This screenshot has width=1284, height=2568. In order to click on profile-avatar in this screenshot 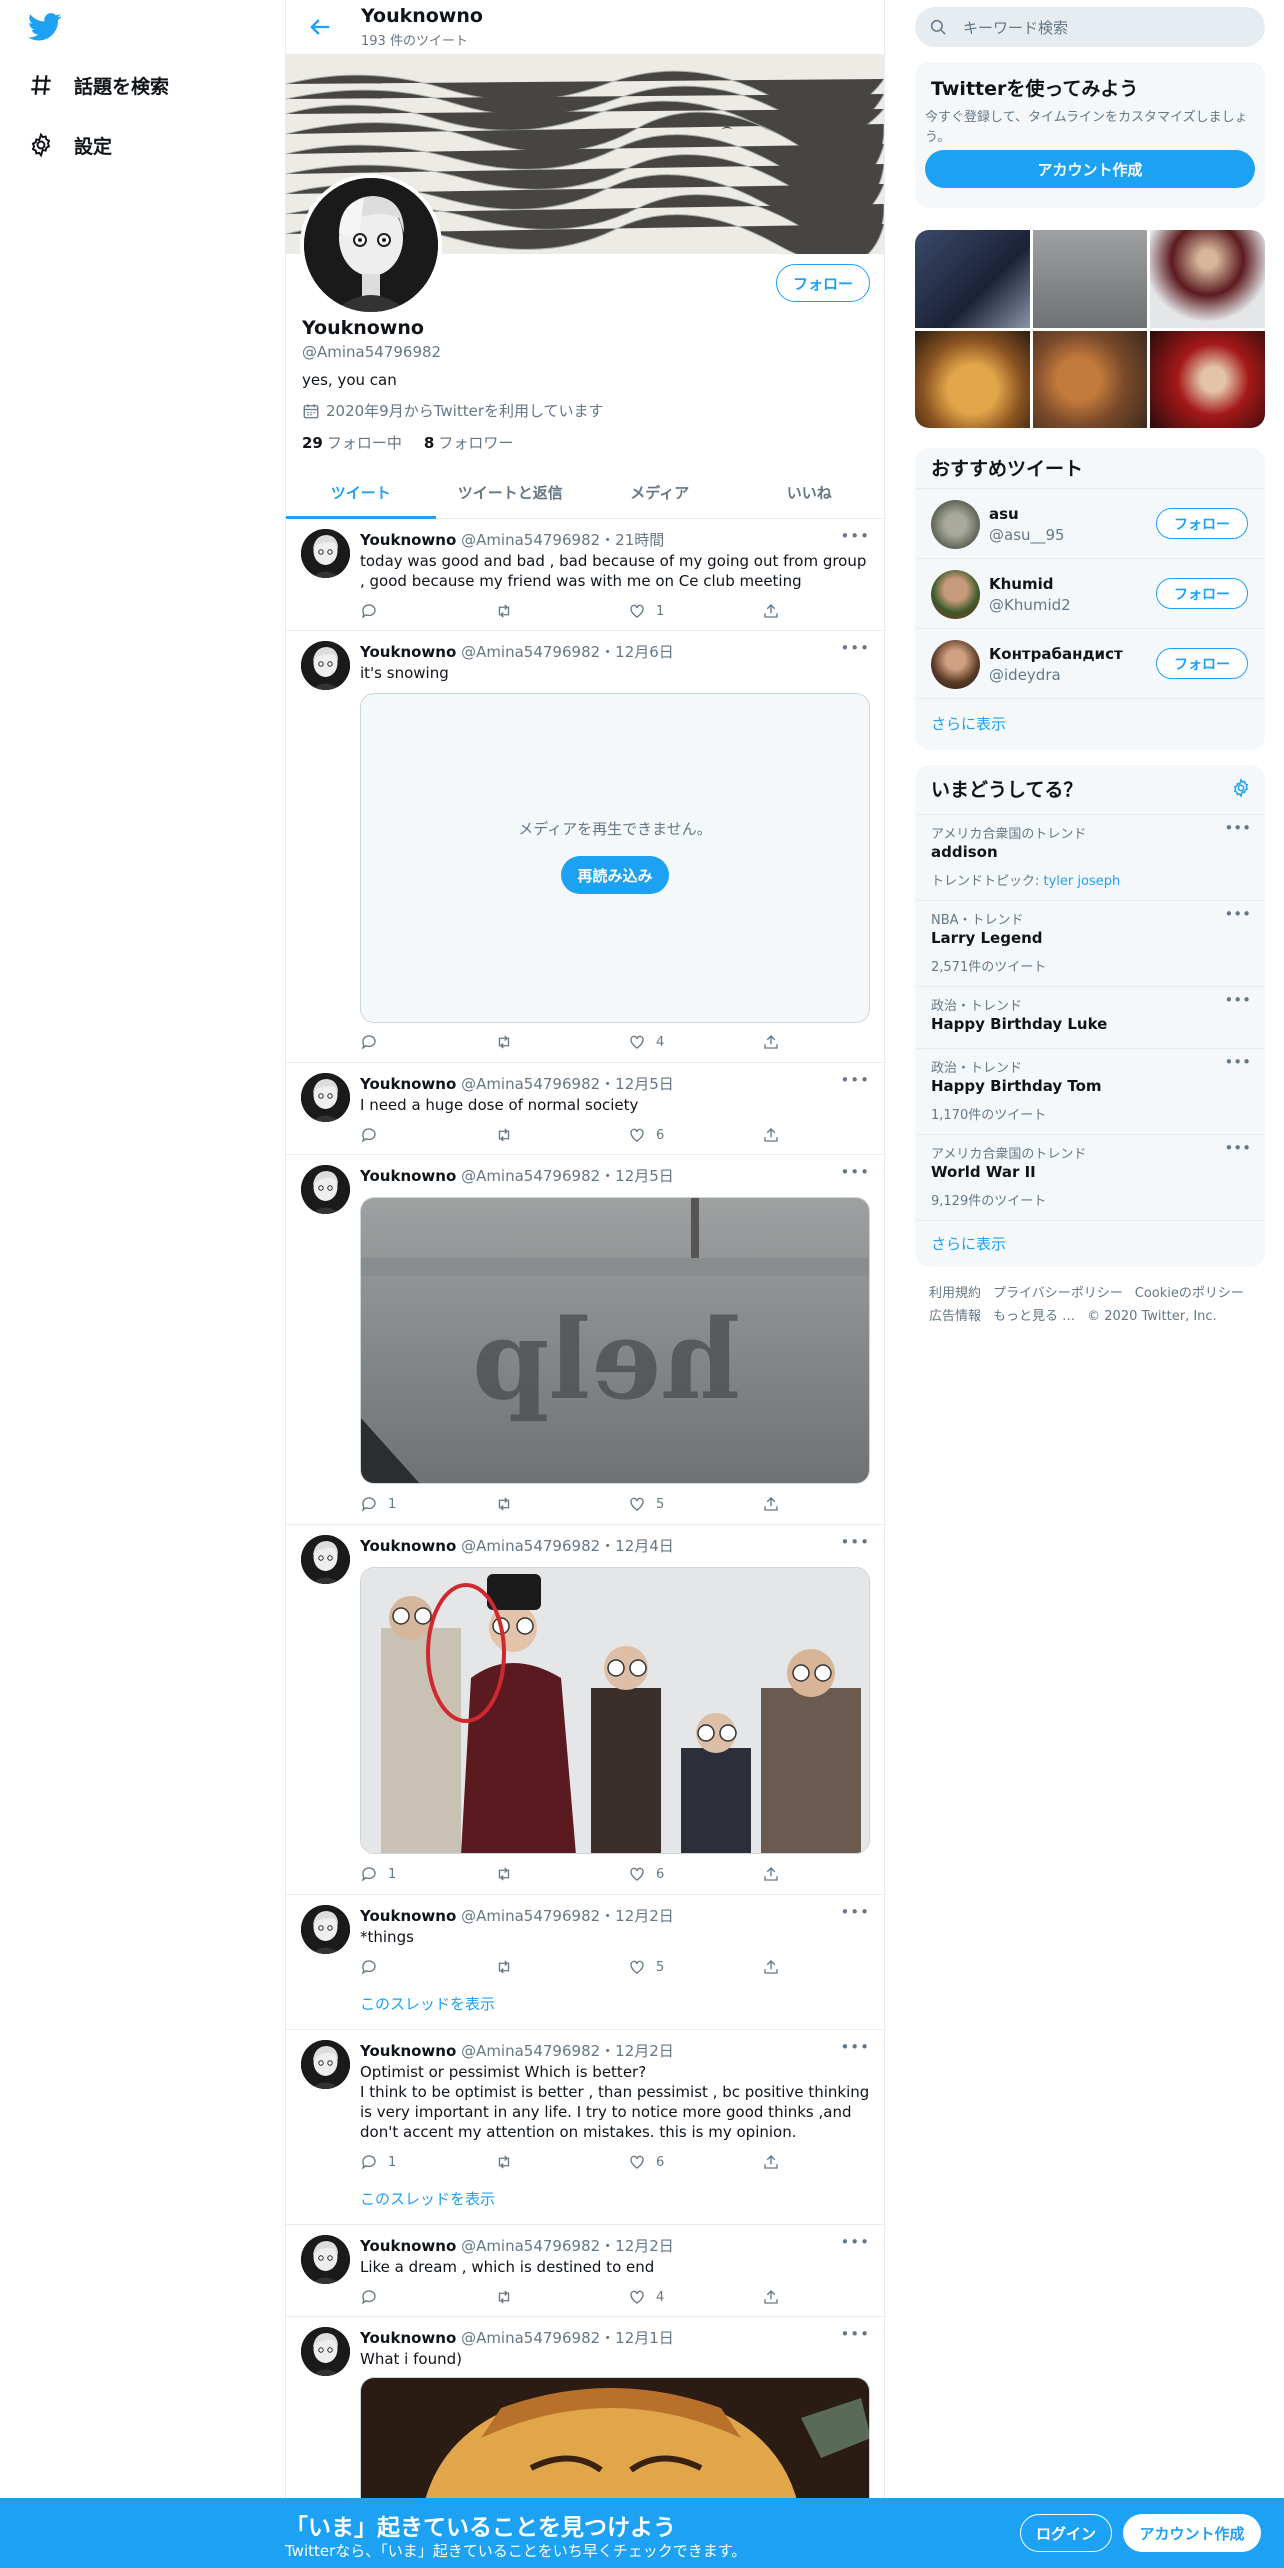, I will do `click(371, 245)`.